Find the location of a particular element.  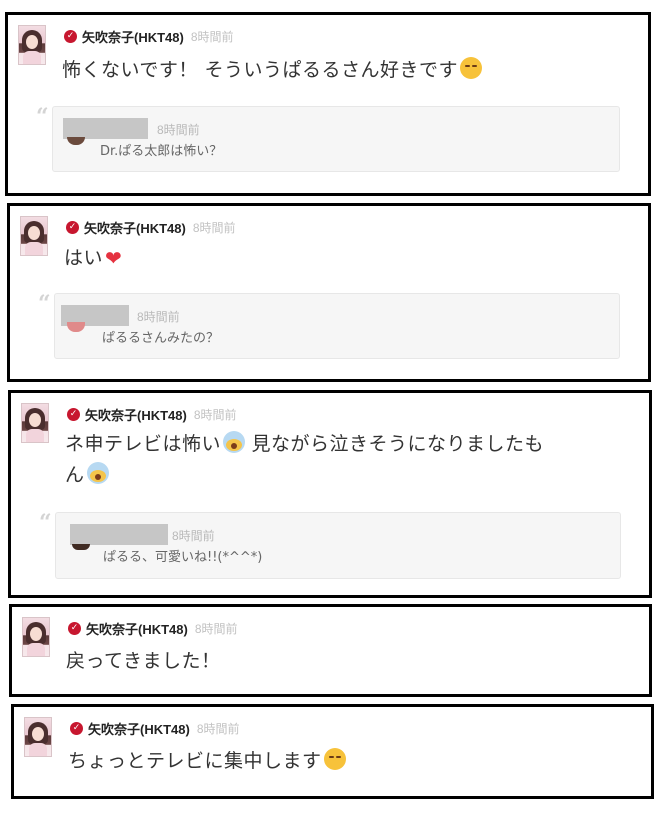

reply-quote: 8時間前 Dr.ぱる太郎は怖い？ is located at coordinates (336, 139).